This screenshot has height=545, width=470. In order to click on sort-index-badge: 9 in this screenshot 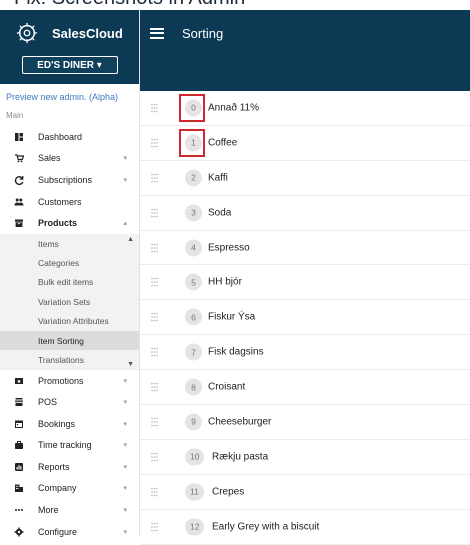, I will do `click(193, 422)`.